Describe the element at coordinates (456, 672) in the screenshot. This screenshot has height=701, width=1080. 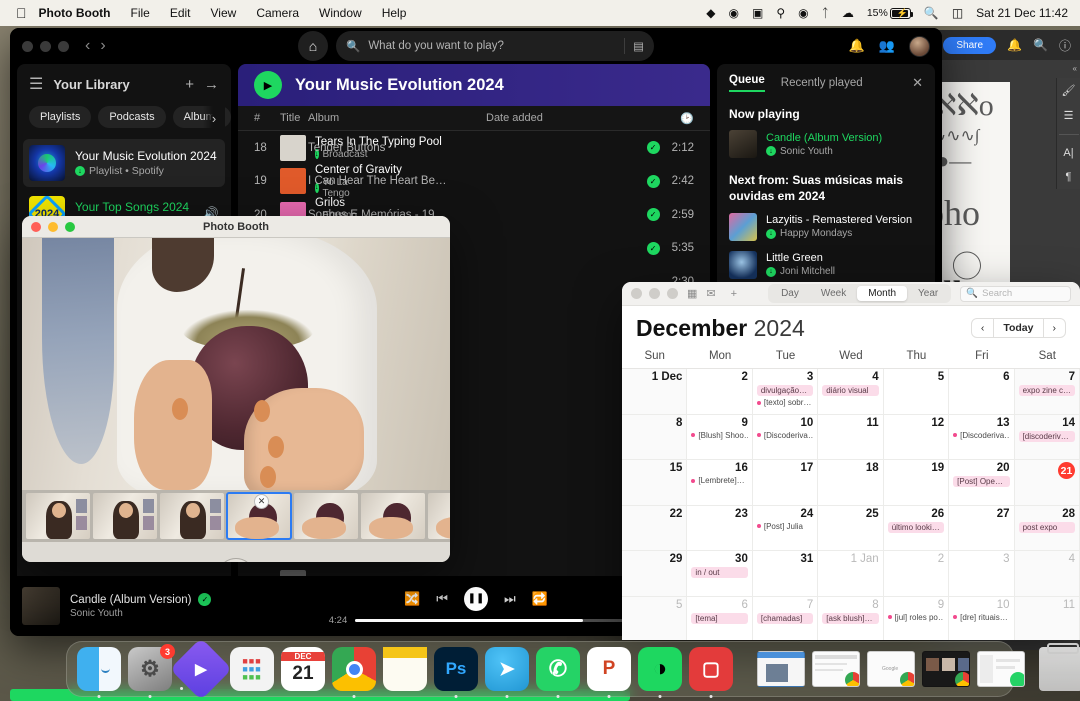
I see `photoshop-icon: Ps` at that location.